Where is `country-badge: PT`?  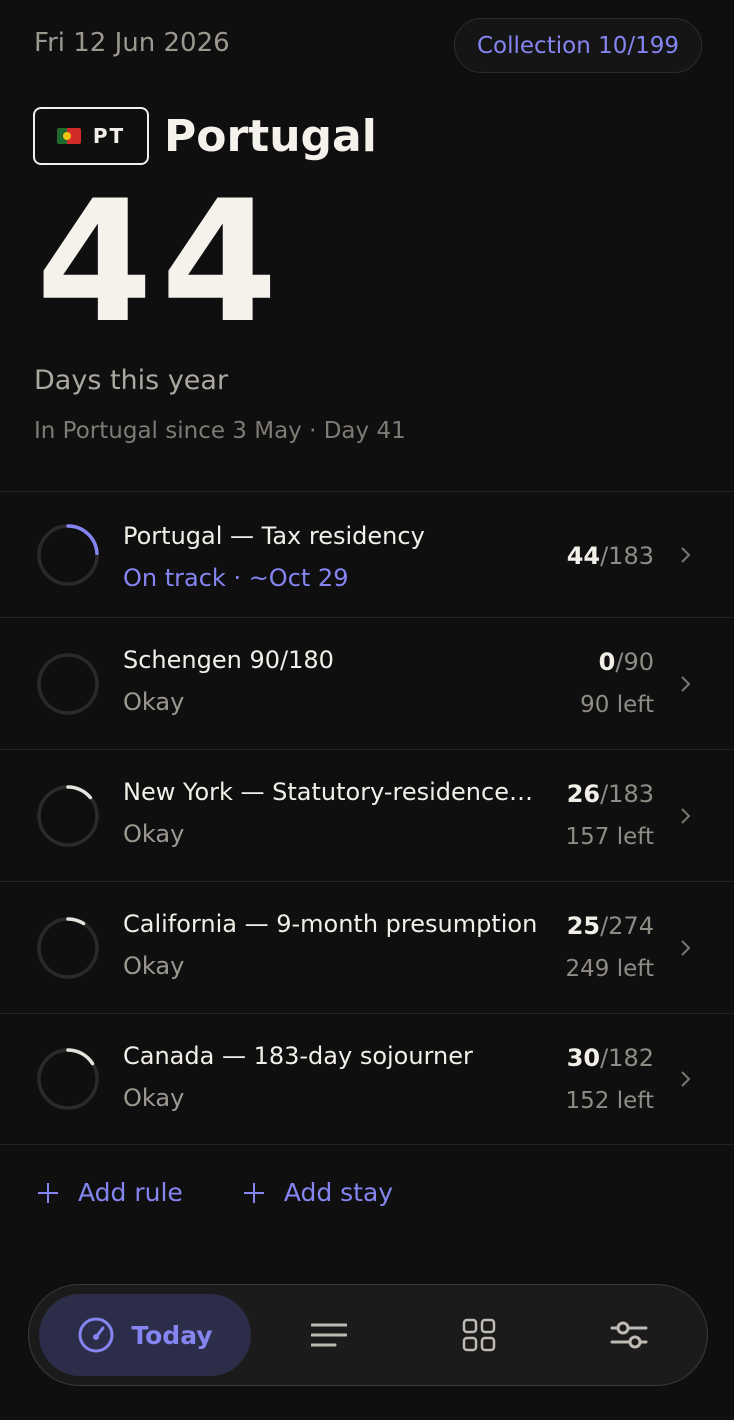
country-badge: PT is located at coordinates (91, 136).